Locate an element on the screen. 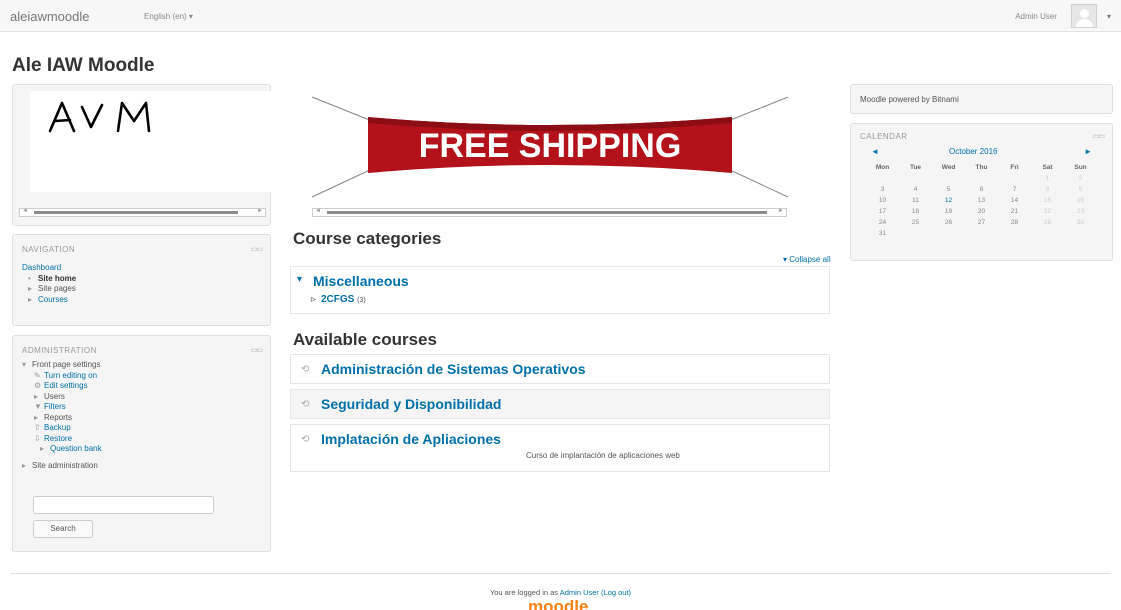 This screenshot has width=1121, height=610. calendar-day: 27 is located at coordinates (981, 222).